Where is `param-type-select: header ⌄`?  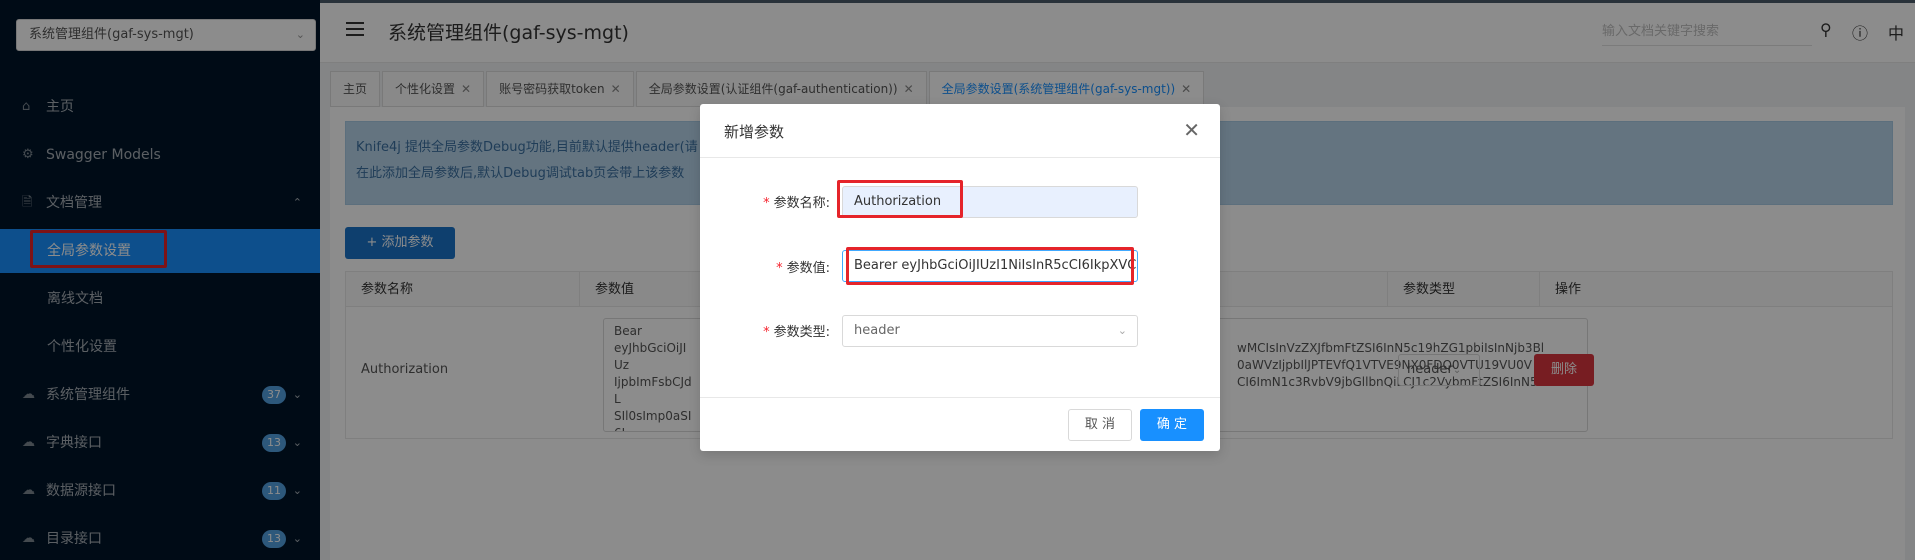
param-type-select: header ⌄ is located at coordinates (990, 331).